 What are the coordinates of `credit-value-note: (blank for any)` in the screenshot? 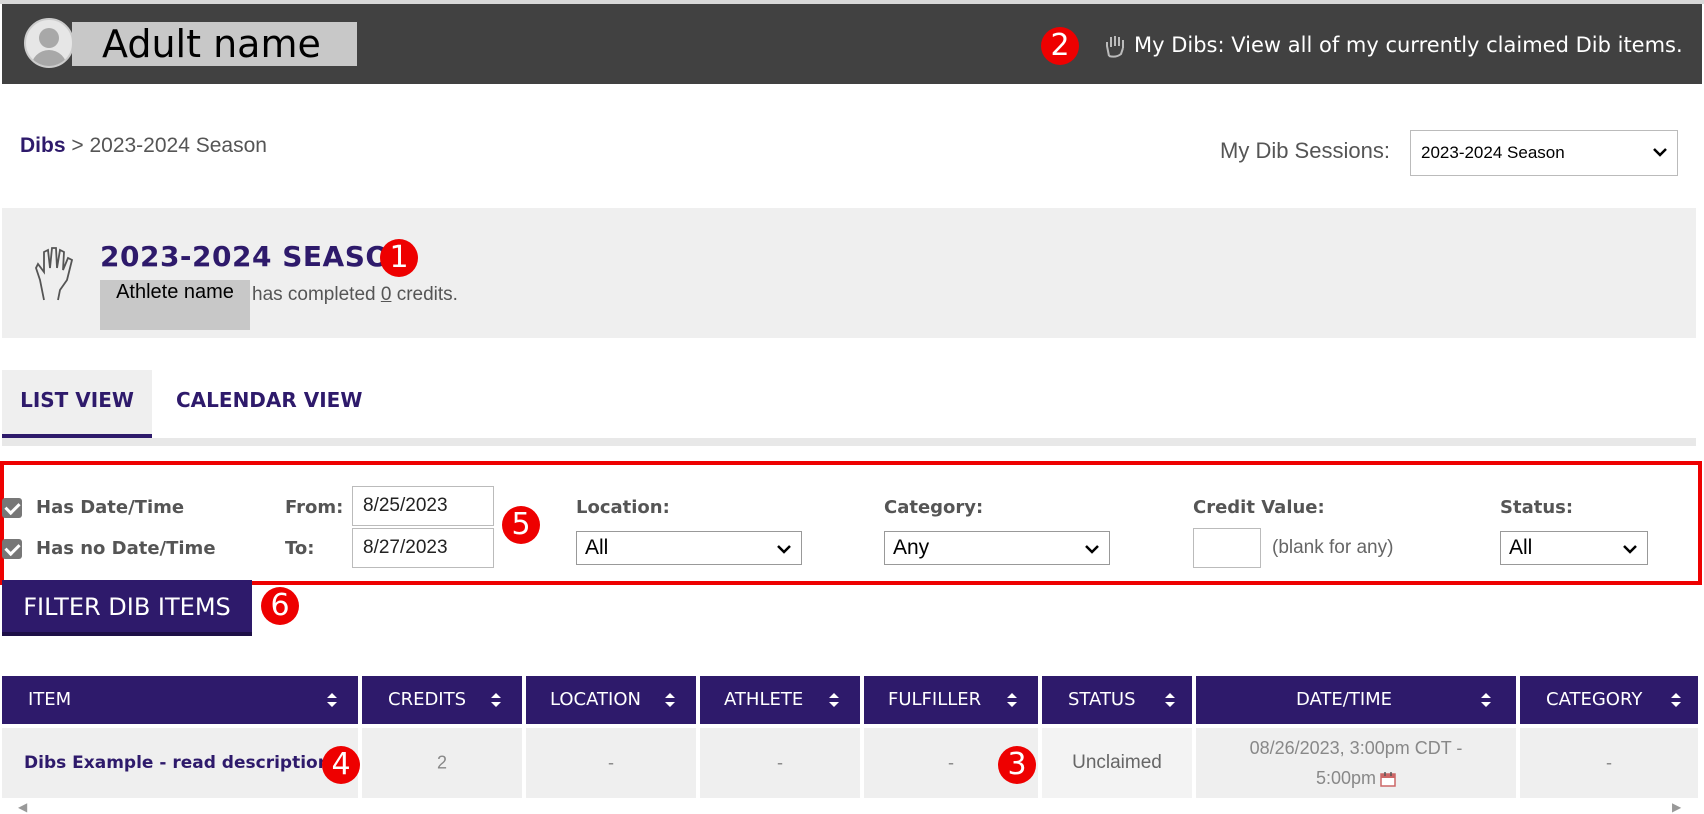 It's located at (1333, 547).